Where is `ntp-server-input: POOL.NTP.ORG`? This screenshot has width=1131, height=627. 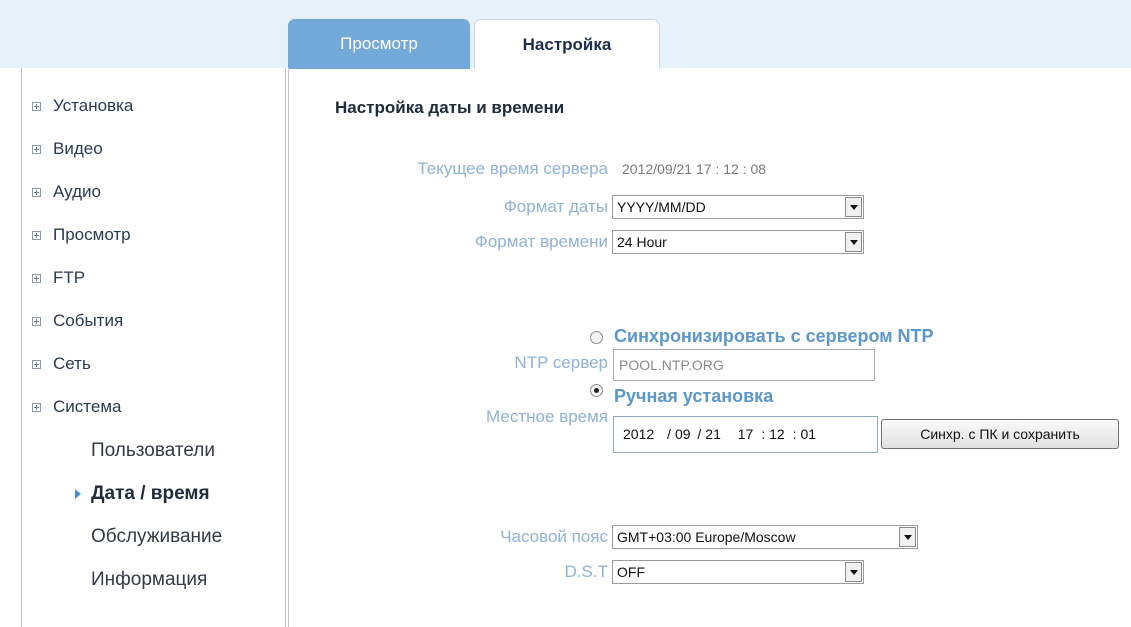 ntp-server-input: POOL.NTP.ORG is located at coordinates (744, 365).